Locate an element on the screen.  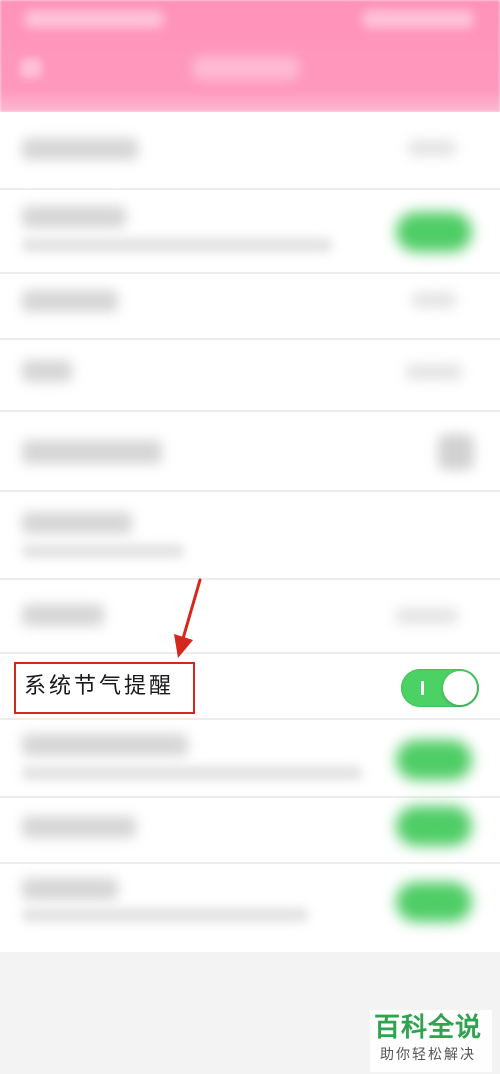
page-title is located at coordinates (246, 68).